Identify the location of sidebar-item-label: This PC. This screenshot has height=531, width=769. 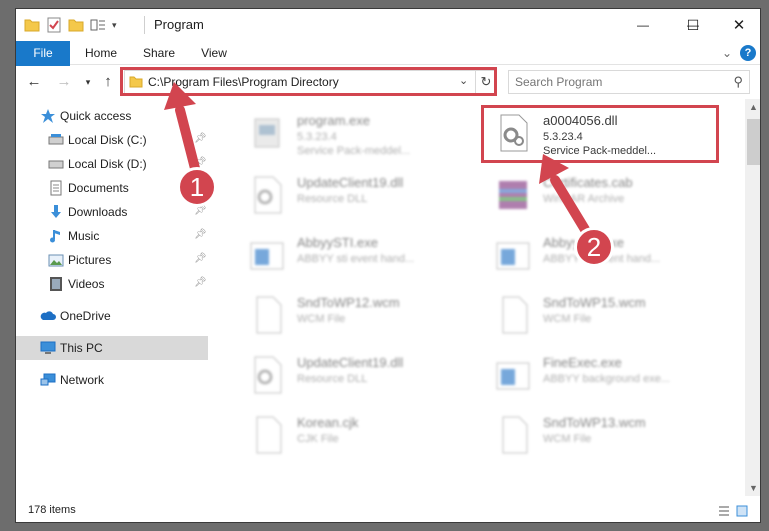
(81, 348).